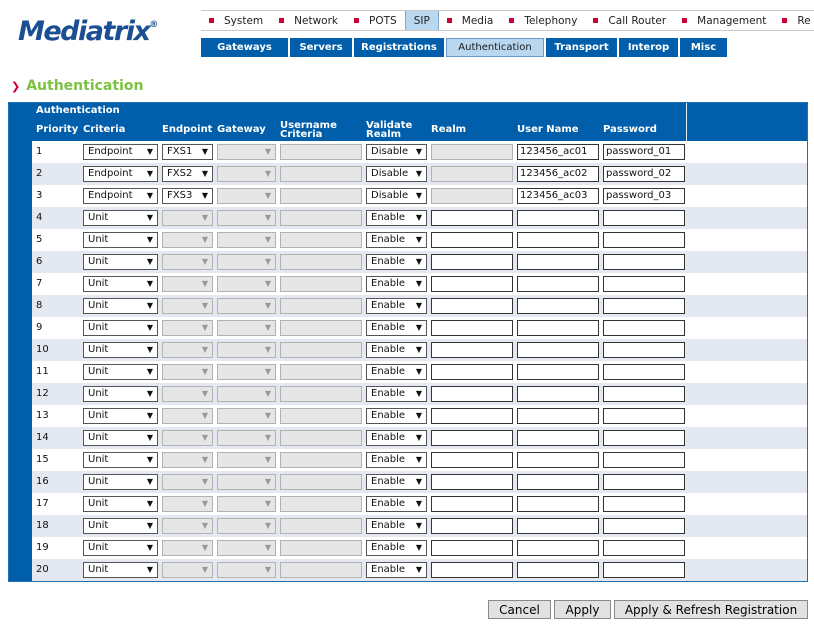 The width and height of the screenshot is (814, 624). Describe the element at coordinates (187, 174) in the screenshot. I see `endpoint-select: FXS2 ▼` at that location.